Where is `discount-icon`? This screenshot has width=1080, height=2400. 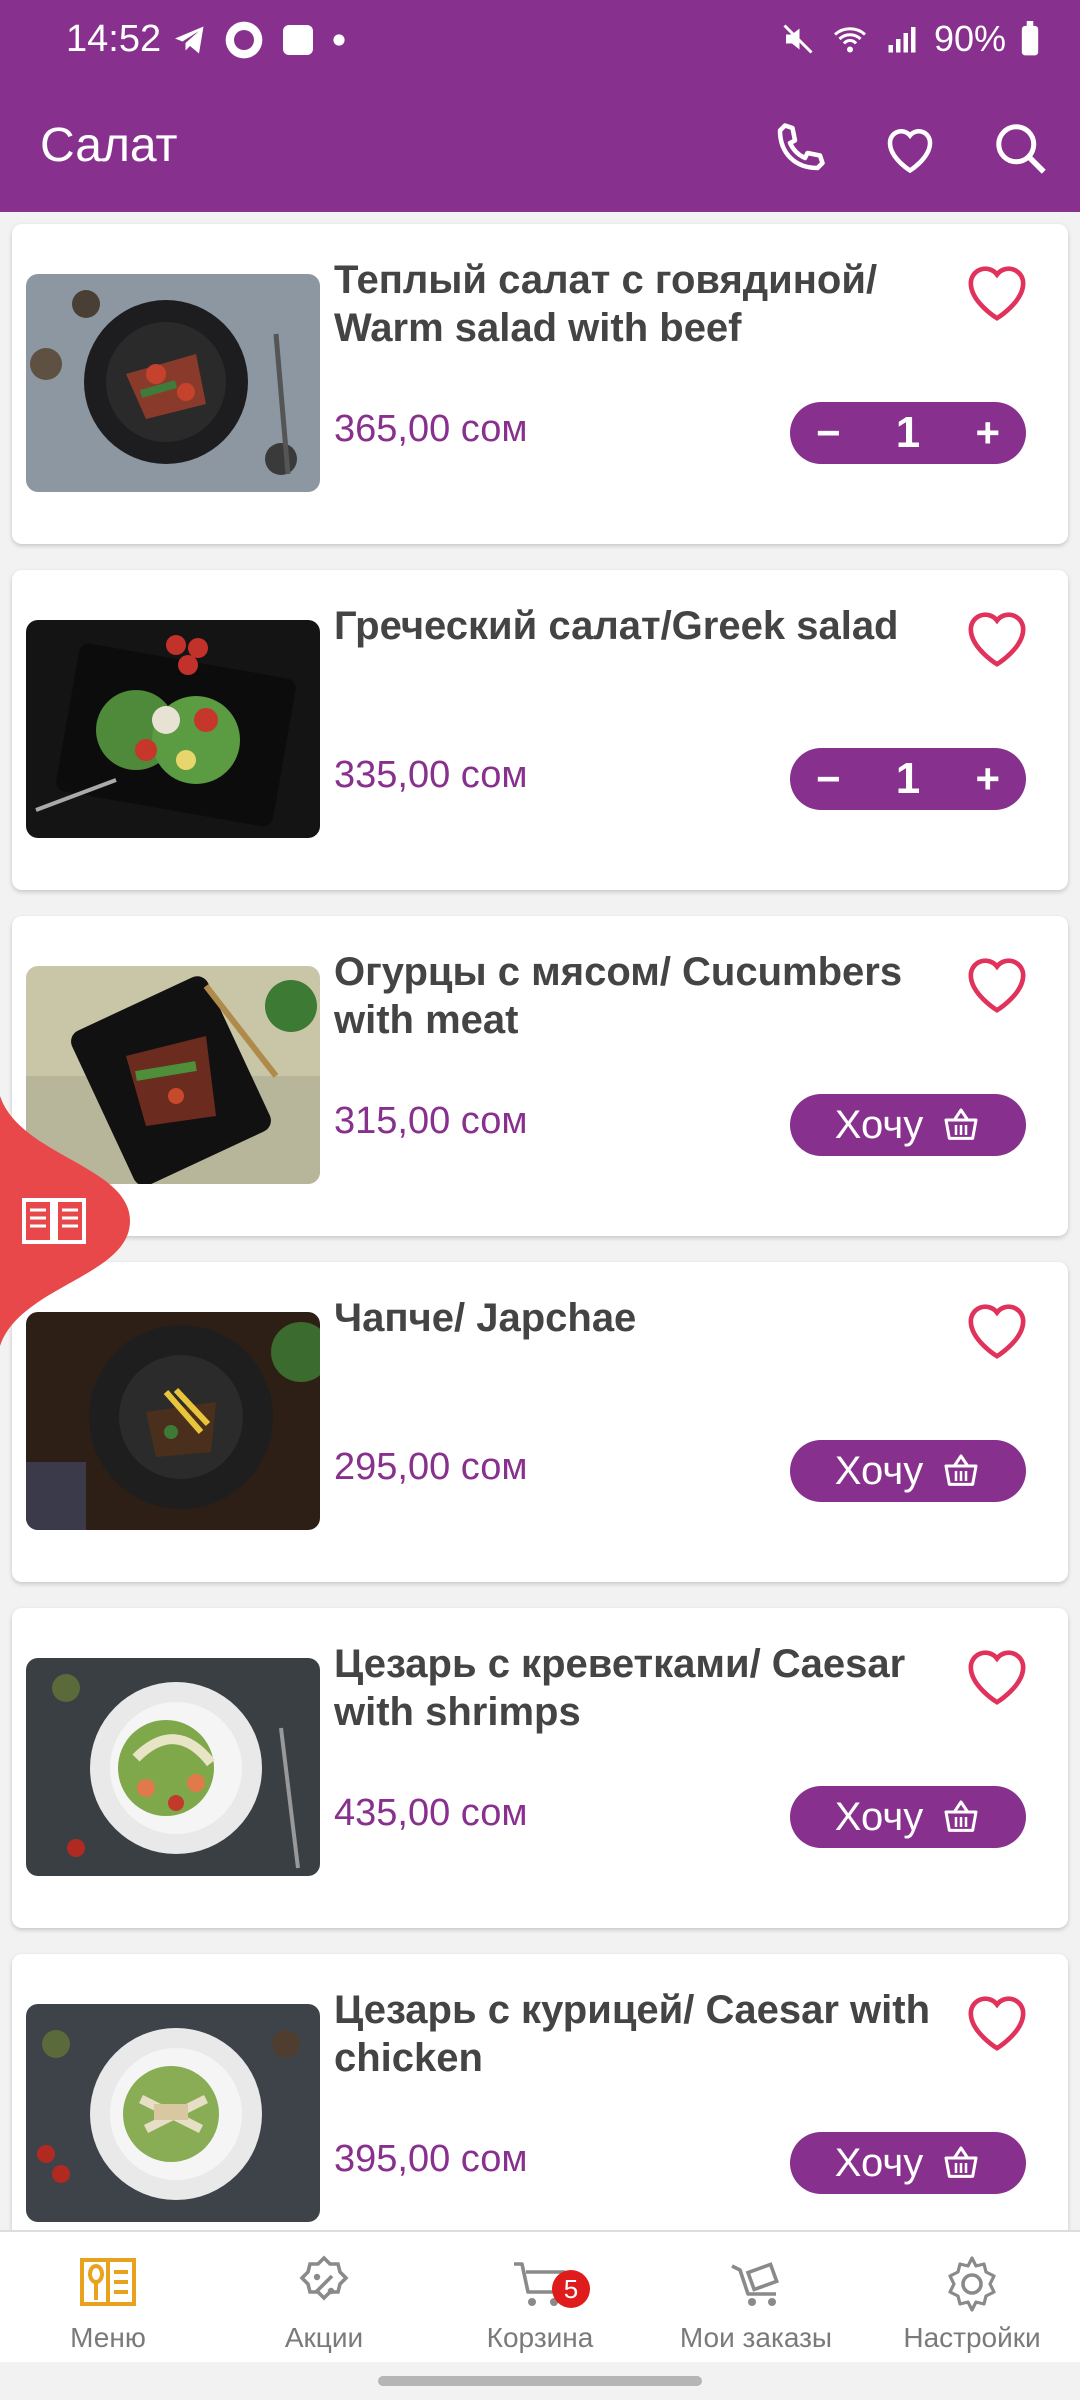
discount-icon is located at coordinates (324, 2278).